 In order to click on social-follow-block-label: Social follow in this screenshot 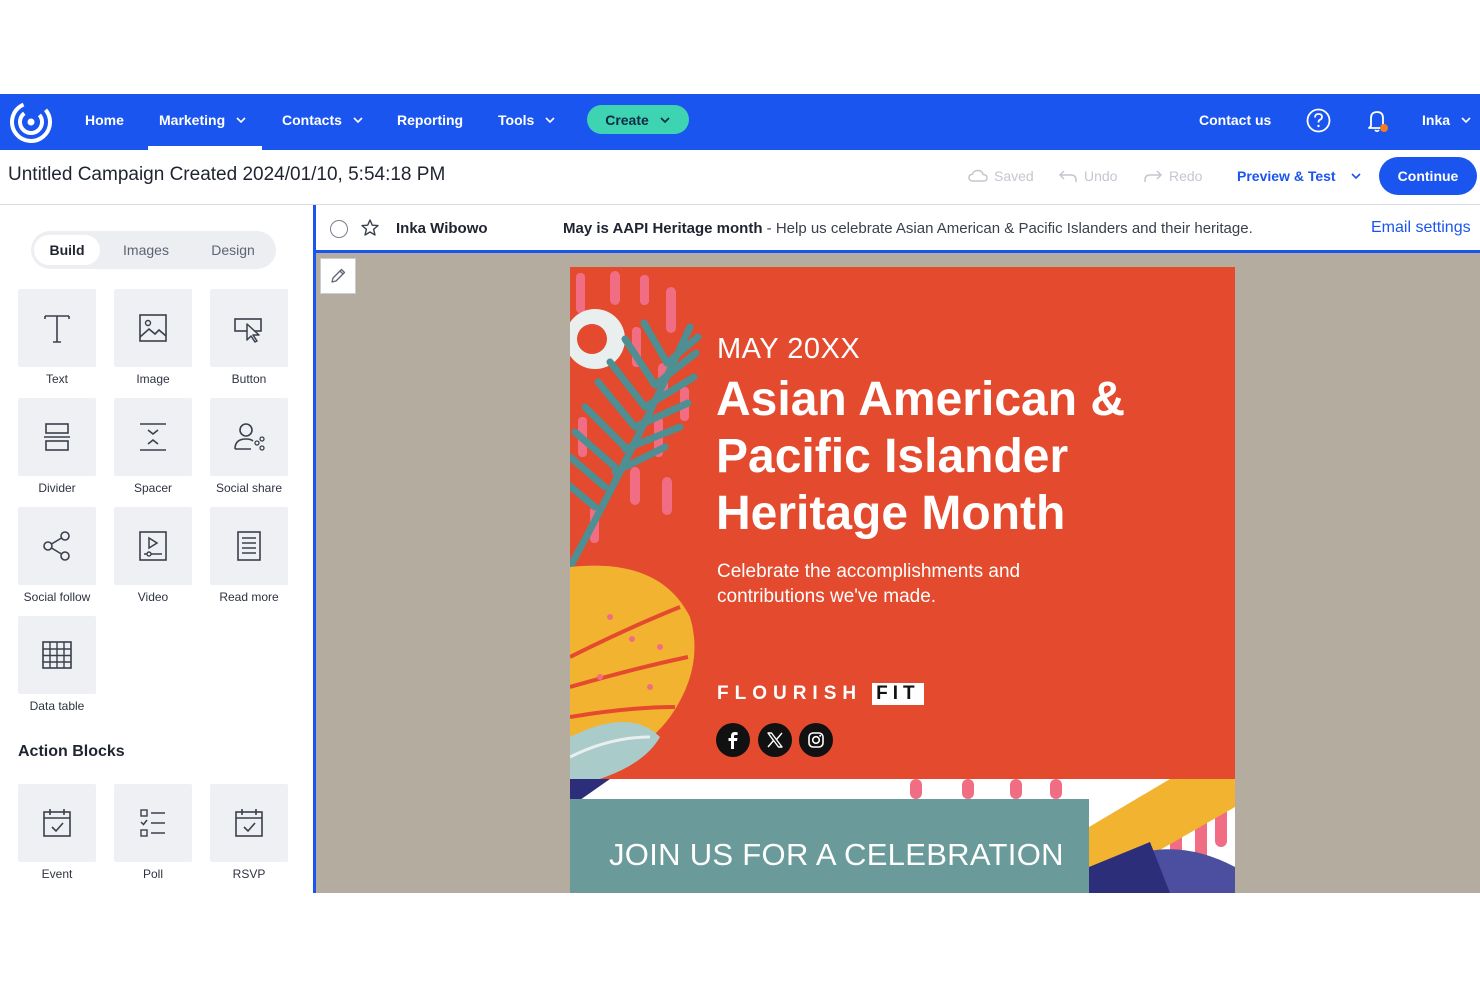, I will do `click(57, 597)`.